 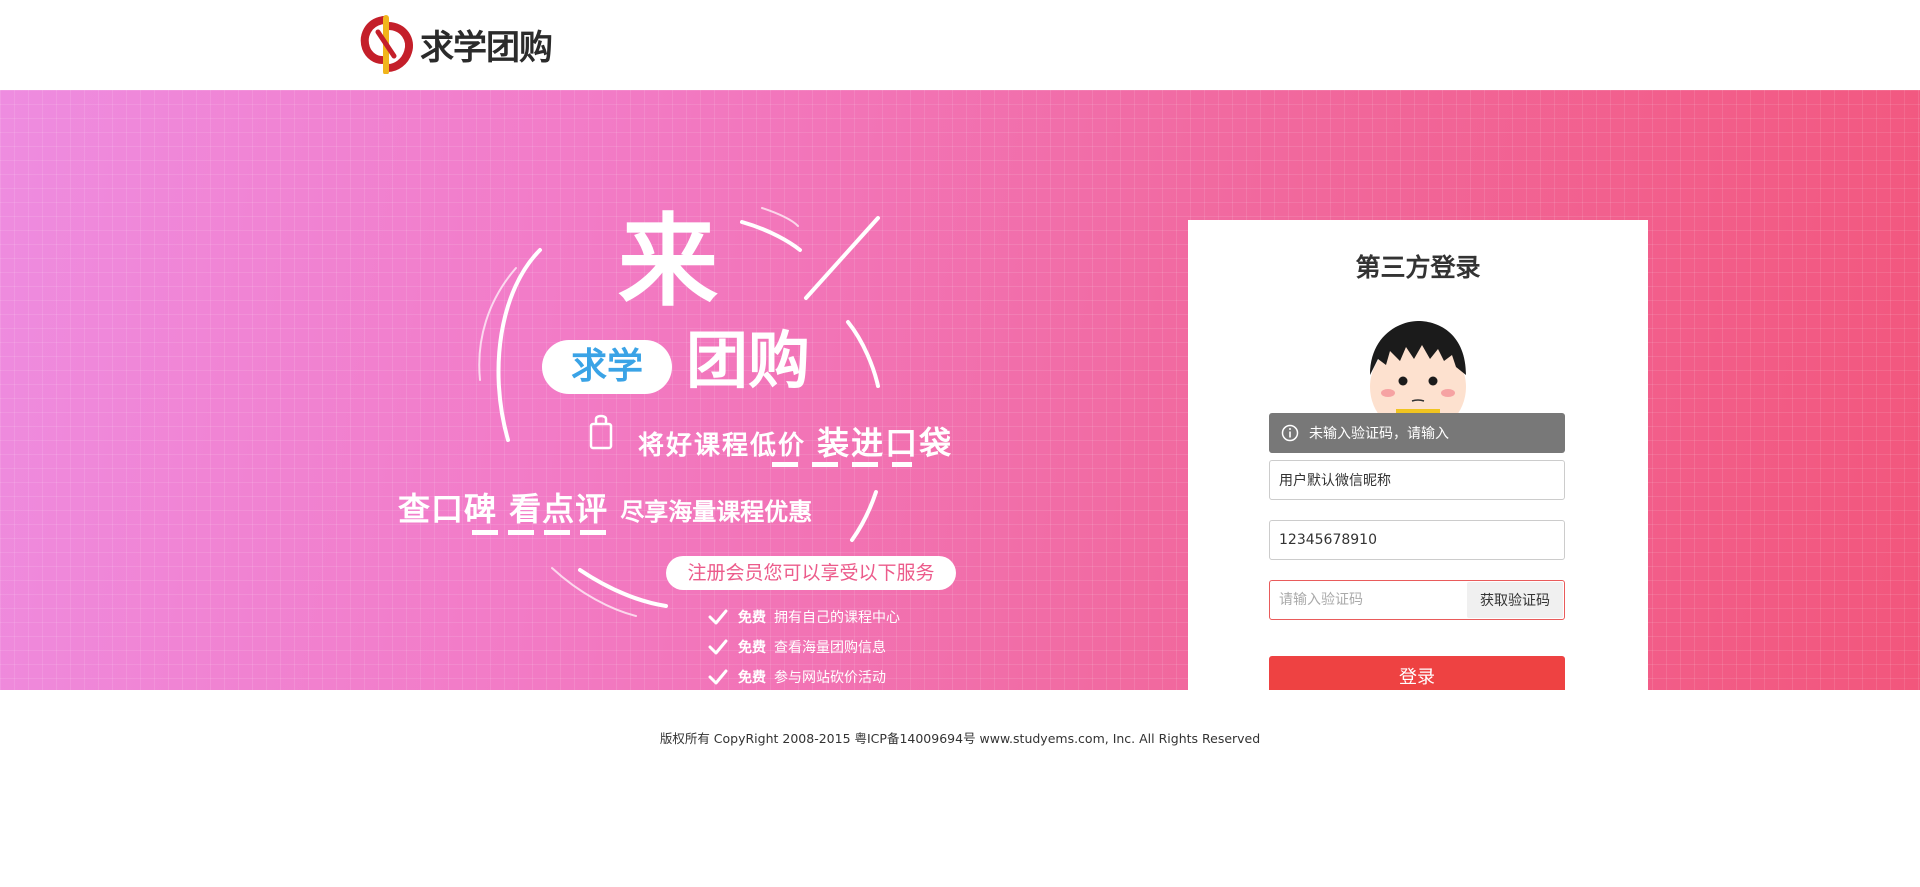 I want to click on login-button: 登录, so click(x=1417, y=673).